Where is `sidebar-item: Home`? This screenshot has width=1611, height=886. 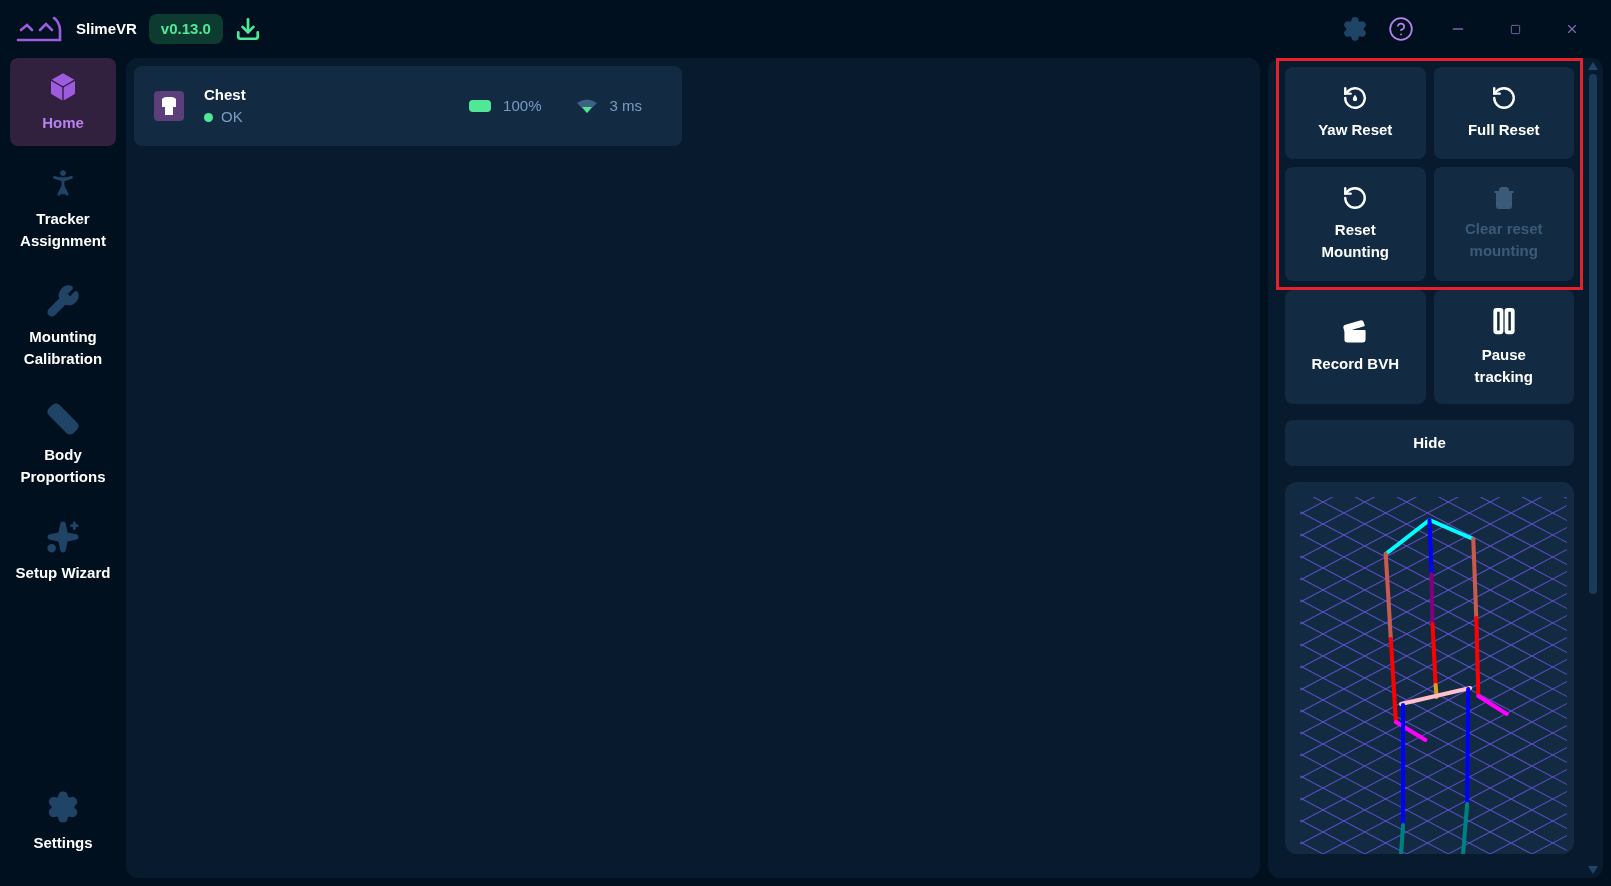
sidebar-item: Home is located at coordinates (63, 102).